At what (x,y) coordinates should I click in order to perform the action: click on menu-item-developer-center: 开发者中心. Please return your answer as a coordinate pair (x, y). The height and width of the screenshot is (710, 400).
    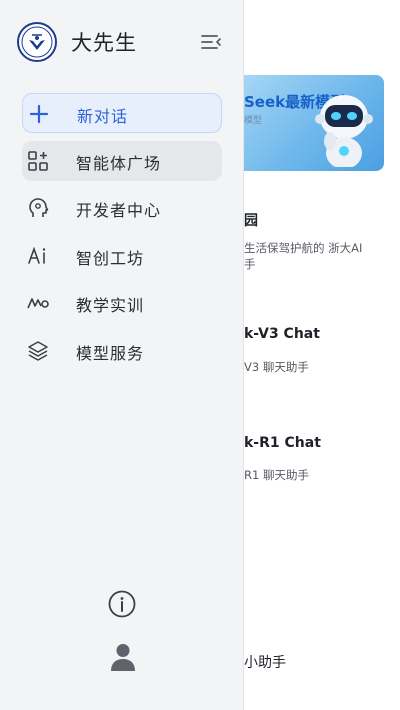
    Looking at the image, I should click on (122, 208).